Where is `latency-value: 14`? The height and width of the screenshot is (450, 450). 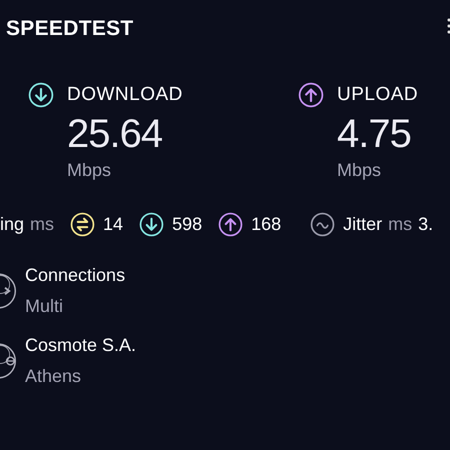
latency-value: 14 is located at coordinates (113, 224).